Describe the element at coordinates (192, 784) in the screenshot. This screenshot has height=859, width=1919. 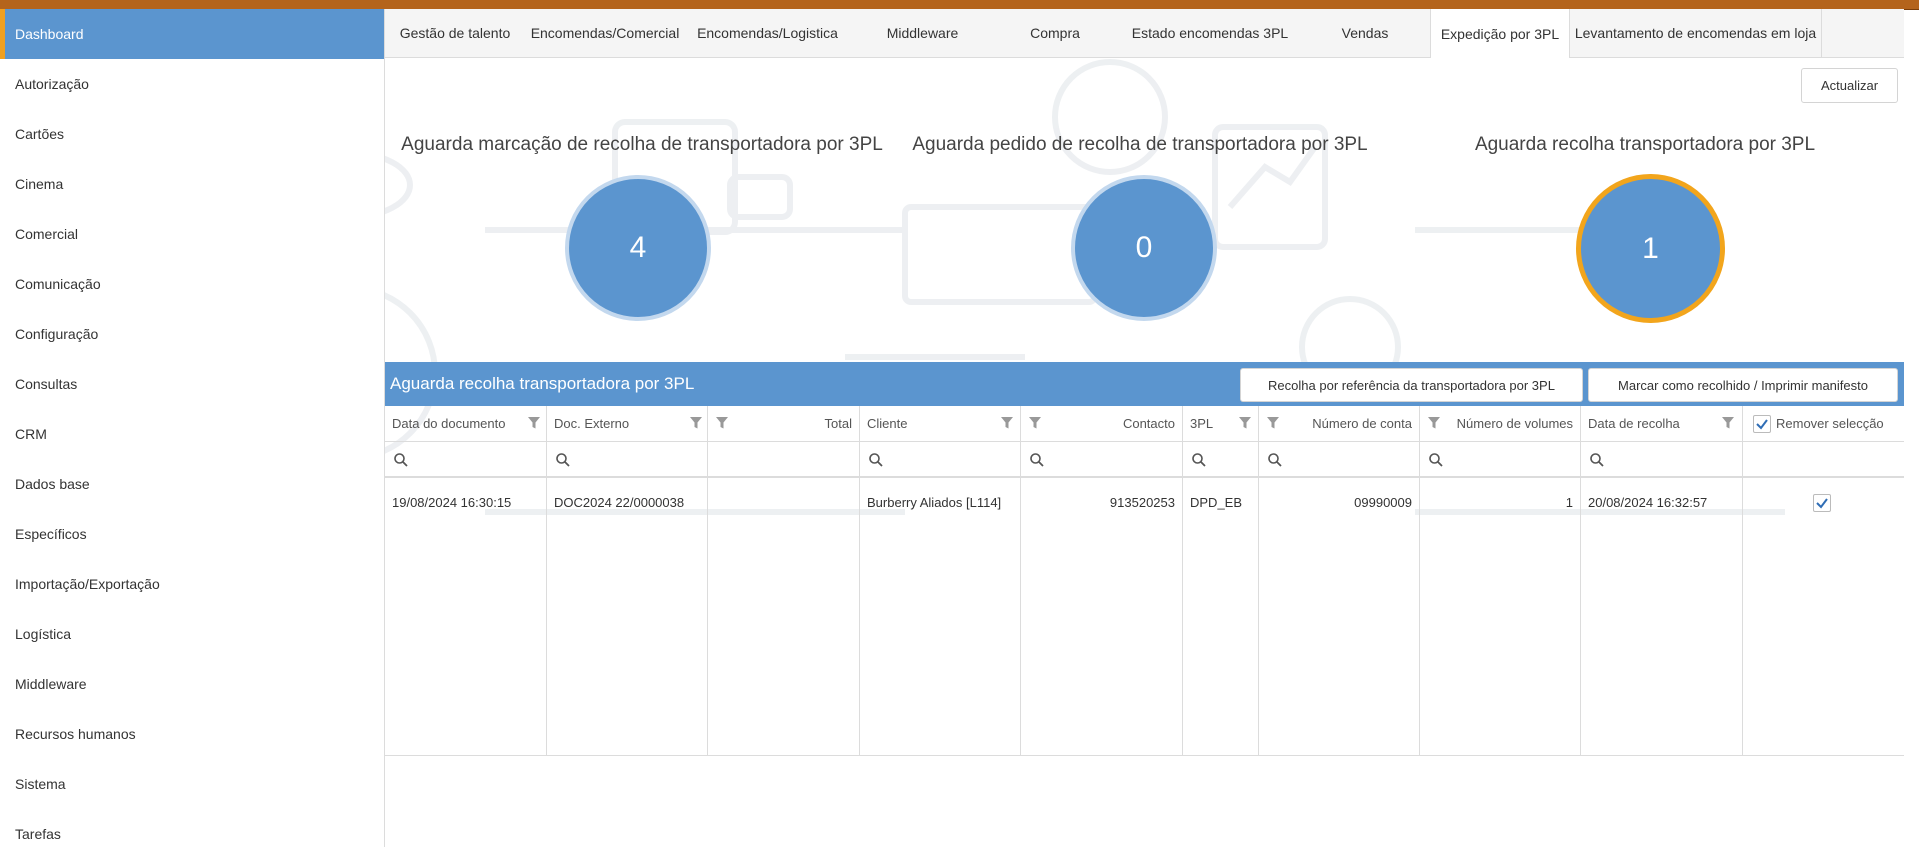
I see `sidebar-item-sistema: Sistema` at that location.